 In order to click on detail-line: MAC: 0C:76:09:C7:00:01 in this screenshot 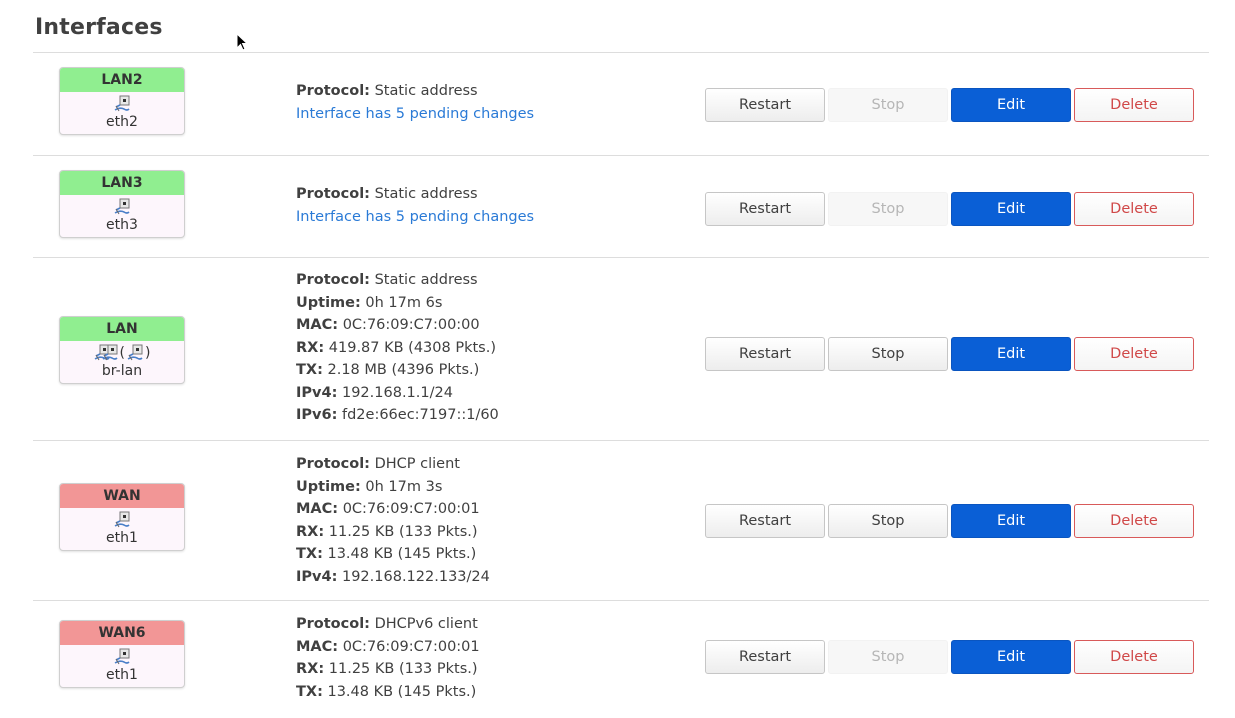, I will do `click(388, 647)`.